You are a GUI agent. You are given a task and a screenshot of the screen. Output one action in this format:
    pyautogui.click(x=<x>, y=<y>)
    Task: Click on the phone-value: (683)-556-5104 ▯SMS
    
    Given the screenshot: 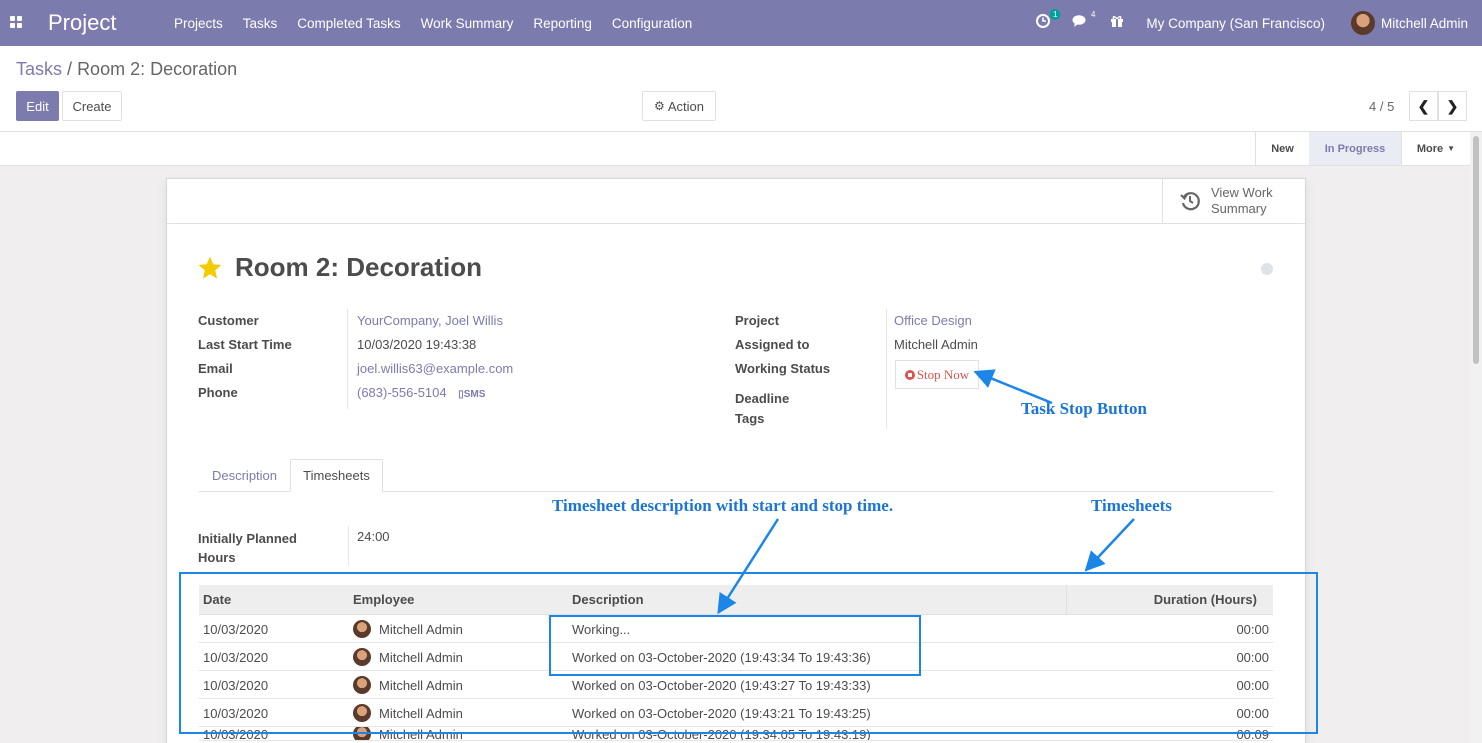 What is the action you would take?
    pyautogui.click(x=421, y=392)
    